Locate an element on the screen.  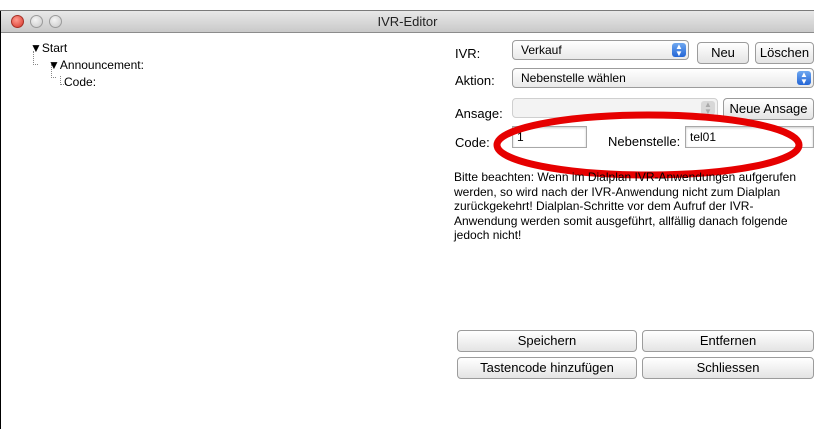
tree-node-announcement: ▼Announcement: is located at coordinates (96, 65).